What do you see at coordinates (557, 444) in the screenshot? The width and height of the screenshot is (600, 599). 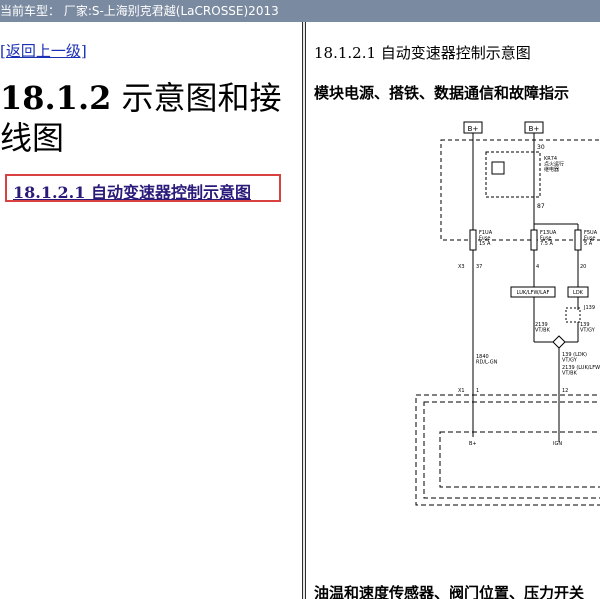 I see `ign-module-pin: IGN` at bounding box center [557, 444].